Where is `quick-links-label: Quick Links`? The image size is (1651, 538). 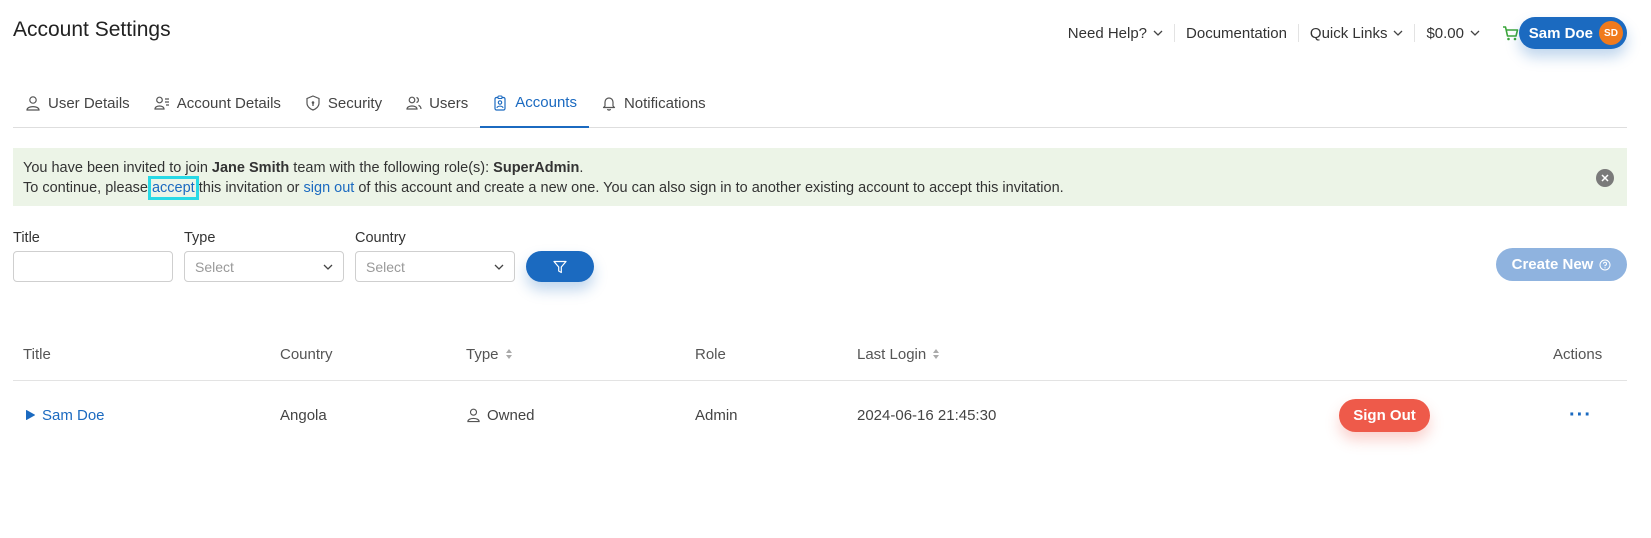
quick-links-label: Quick Links is located at coordinates (1348, 33).